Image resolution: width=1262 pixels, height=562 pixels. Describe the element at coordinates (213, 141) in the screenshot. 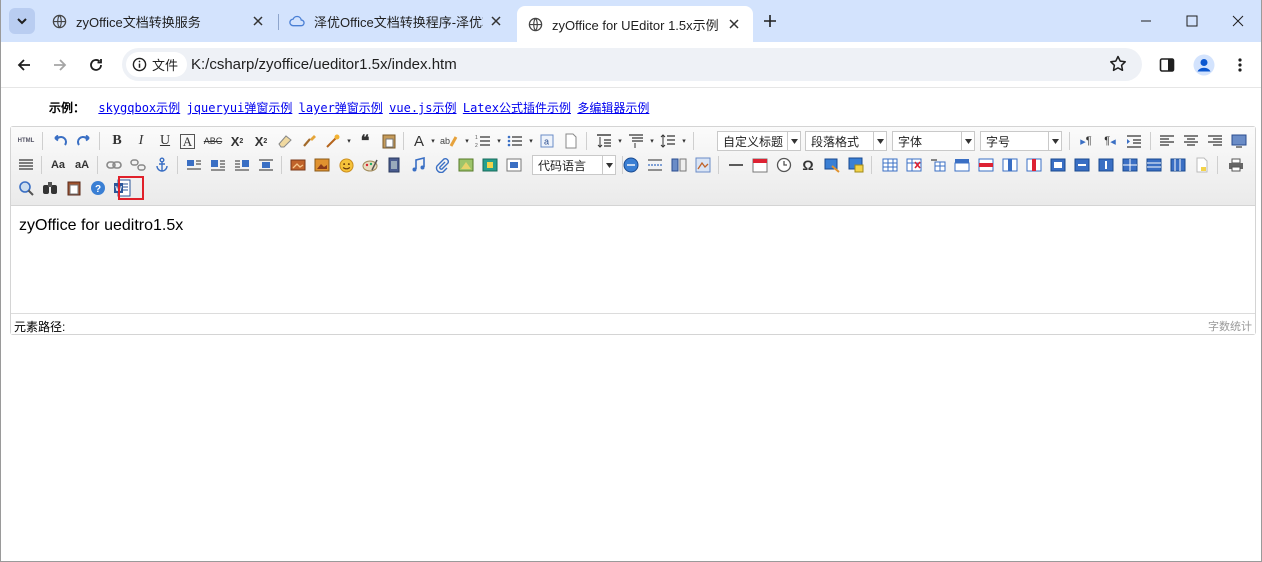

I see `strikethrough-icon: ABC` at that location.